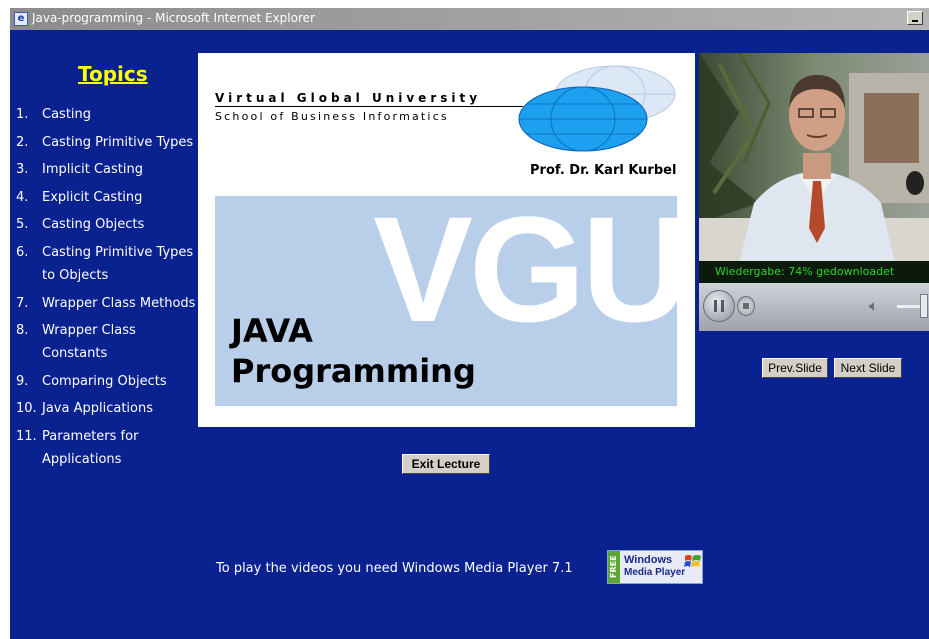 The height and width of the screenshot is (639, 929). What do you see at coordinates (805, 271) in the screenshot?
I see `player-status-text: Wiedergabe: 74% gedownloadet` at bounding box center [805, 271].